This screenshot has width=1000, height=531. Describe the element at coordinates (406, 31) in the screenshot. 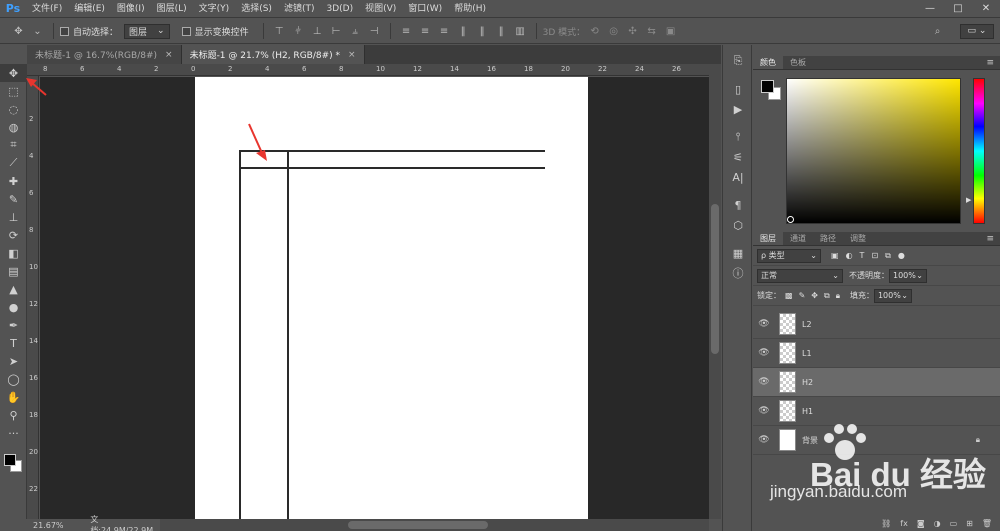

I see `distribute-top-icon: ≡` at that location.